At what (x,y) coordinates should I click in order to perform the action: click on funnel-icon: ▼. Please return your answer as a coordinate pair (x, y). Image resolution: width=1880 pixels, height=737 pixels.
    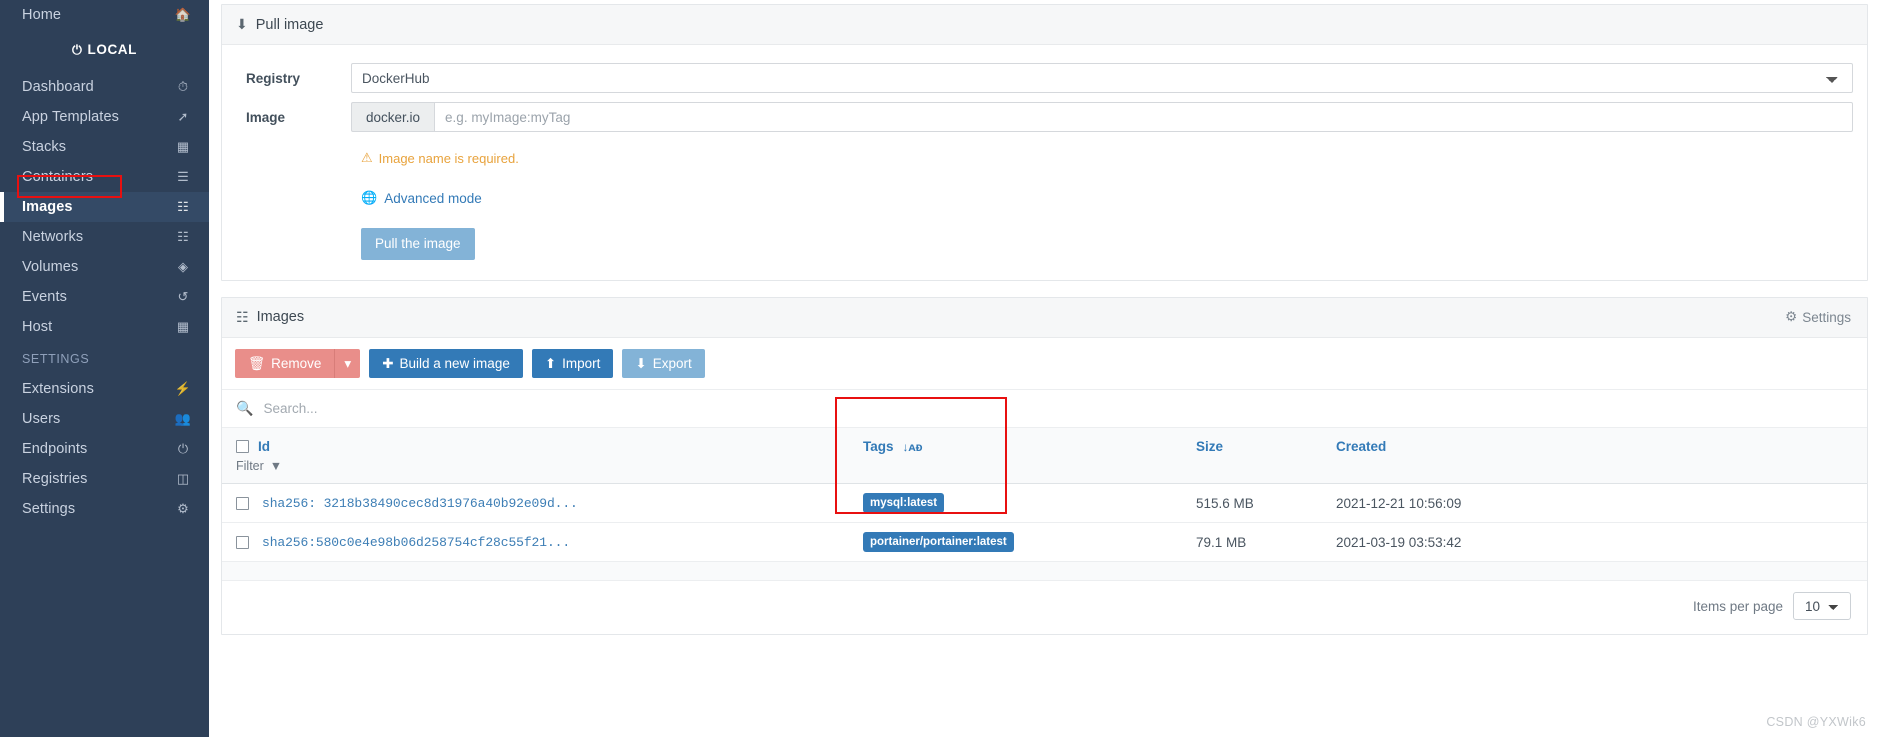
    Looking at the image, I should click on (276, 466).